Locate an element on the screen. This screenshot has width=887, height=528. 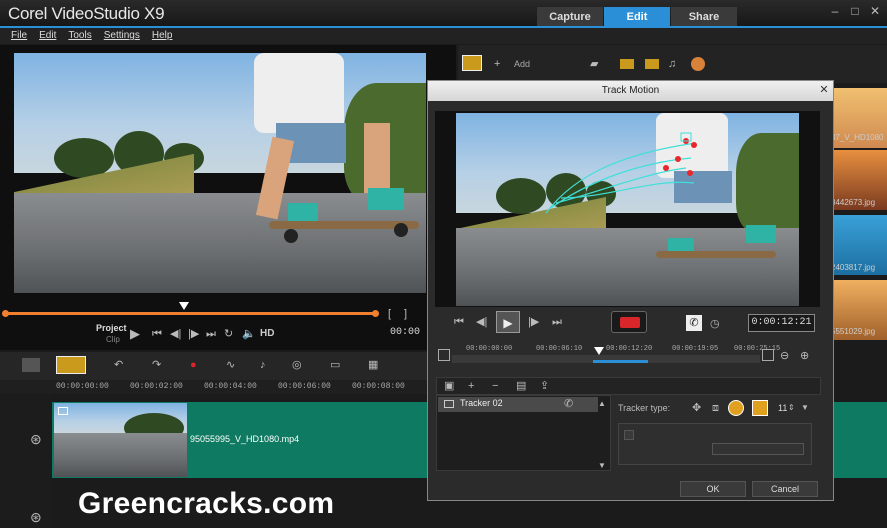
storyboard-view-icon is located at coordinates (31, 365).